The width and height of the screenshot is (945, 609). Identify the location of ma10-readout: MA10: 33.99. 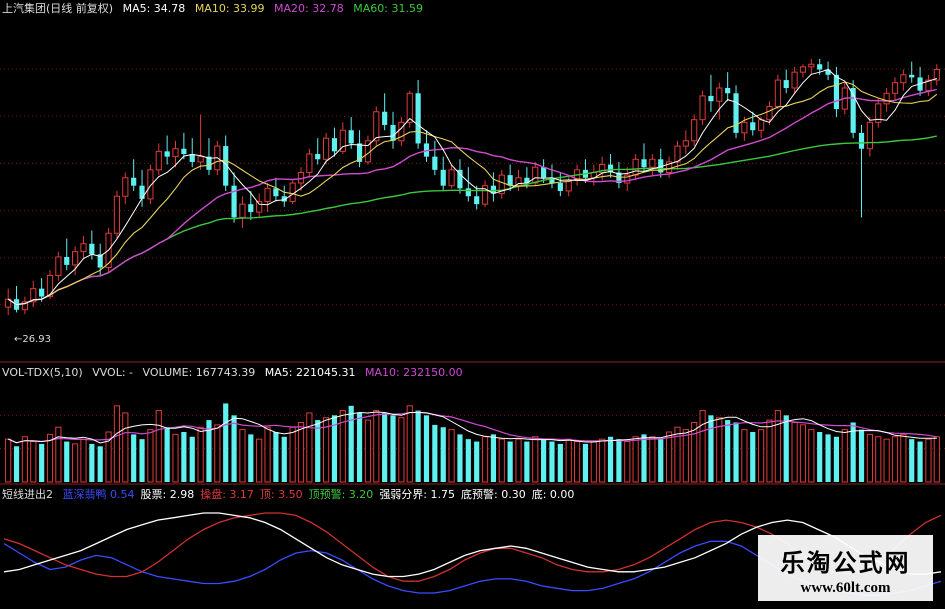
(229, 8).